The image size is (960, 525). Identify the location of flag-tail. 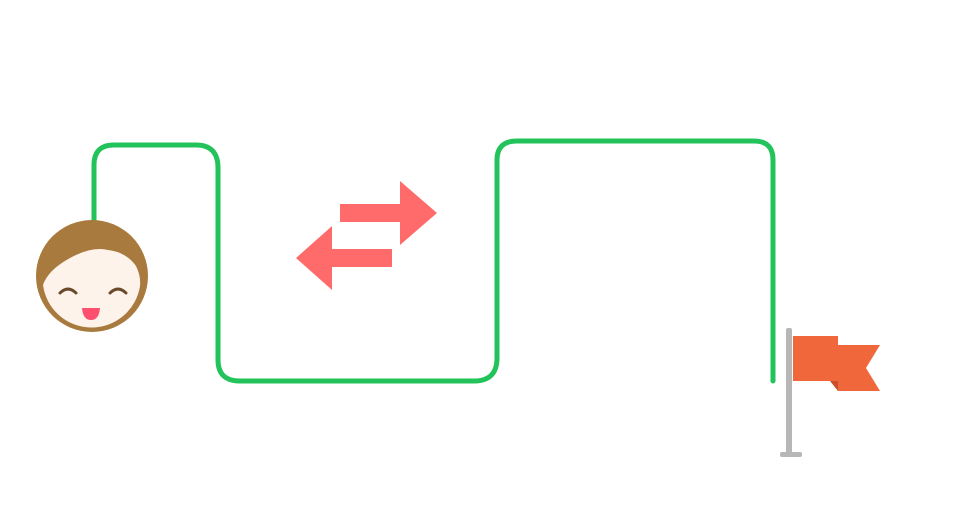
(859, 368).